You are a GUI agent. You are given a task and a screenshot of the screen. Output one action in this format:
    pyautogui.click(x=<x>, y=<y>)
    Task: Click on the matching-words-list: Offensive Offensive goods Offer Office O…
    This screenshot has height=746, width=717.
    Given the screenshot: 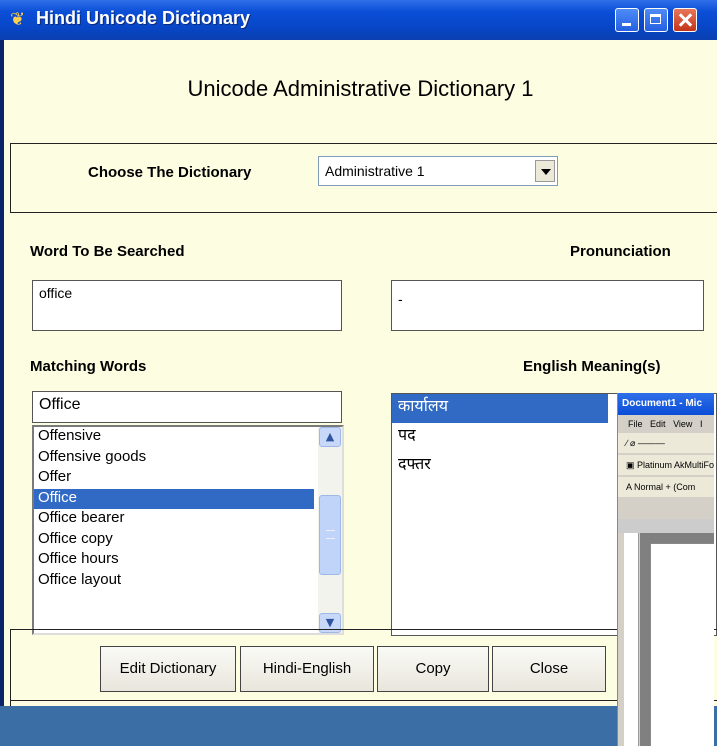 What is the action you would take?
    pyautogui.click(x=188, y=530)
    